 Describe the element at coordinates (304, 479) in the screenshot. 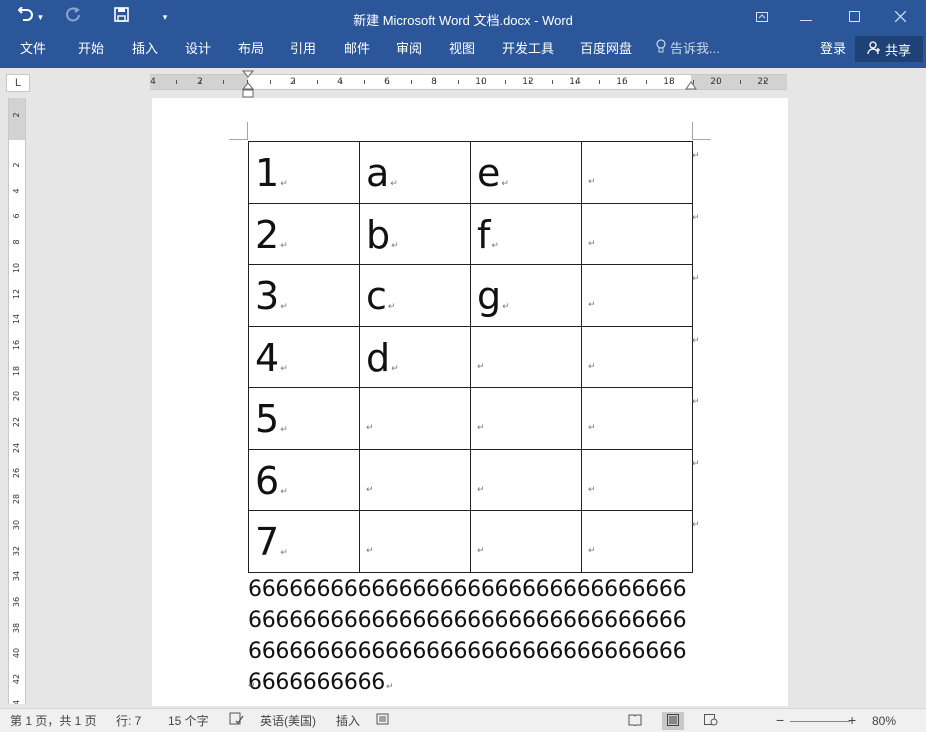

I see `table-cell: 6↵` at that location.